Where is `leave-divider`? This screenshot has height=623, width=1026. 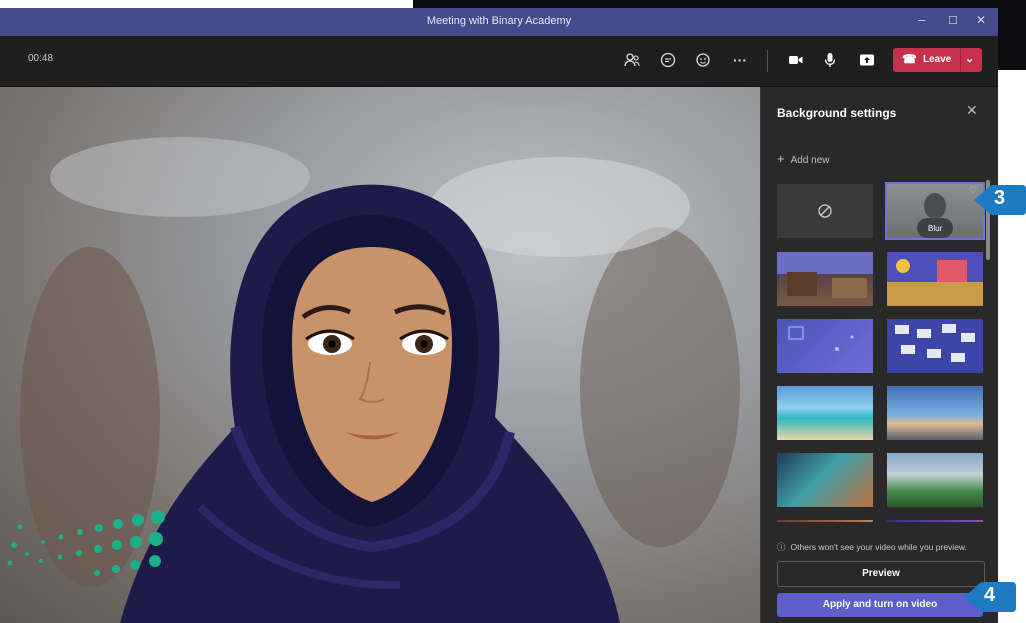
leave-divider is located at coordinates (960, 60).